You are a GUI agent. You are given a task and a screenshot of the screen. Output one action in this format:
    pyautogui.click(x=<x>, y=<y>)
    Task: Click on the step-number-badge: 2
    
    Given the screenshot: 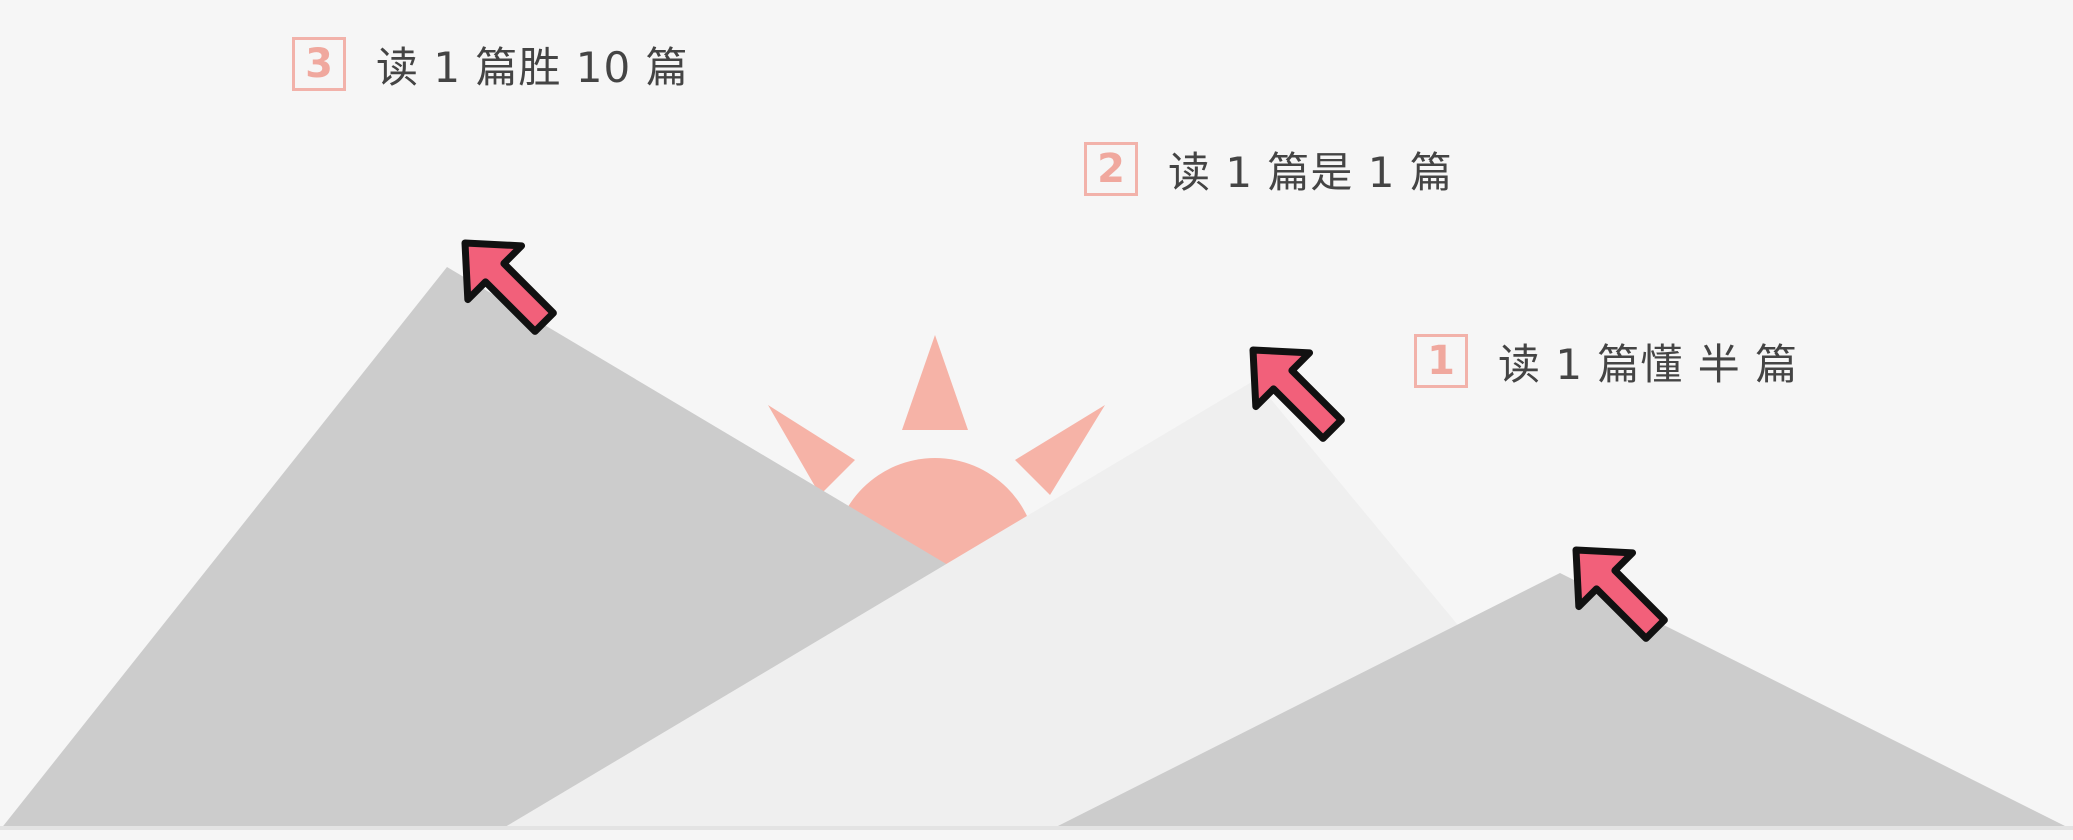 What is the action you would take?
    pyautogui.click(x=1111, y=169)
    